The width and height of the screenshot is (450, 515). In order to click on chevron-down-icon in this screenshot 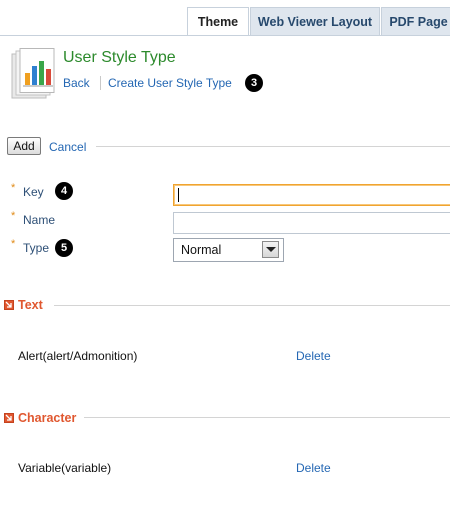, I will do `click(271, 249)`.